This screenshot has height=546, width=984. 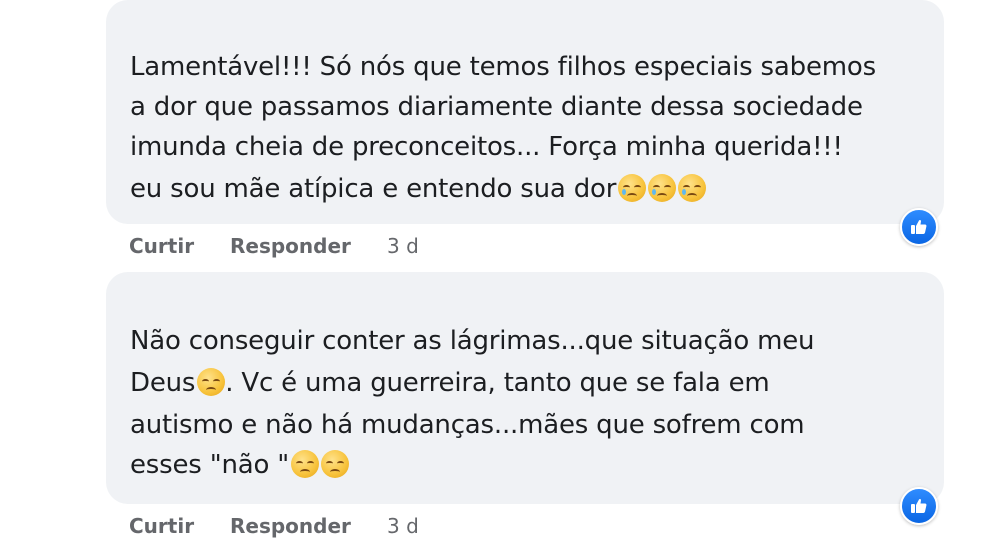 I want to click on comment-text-segment: Deus, so click(x=163, y=383).